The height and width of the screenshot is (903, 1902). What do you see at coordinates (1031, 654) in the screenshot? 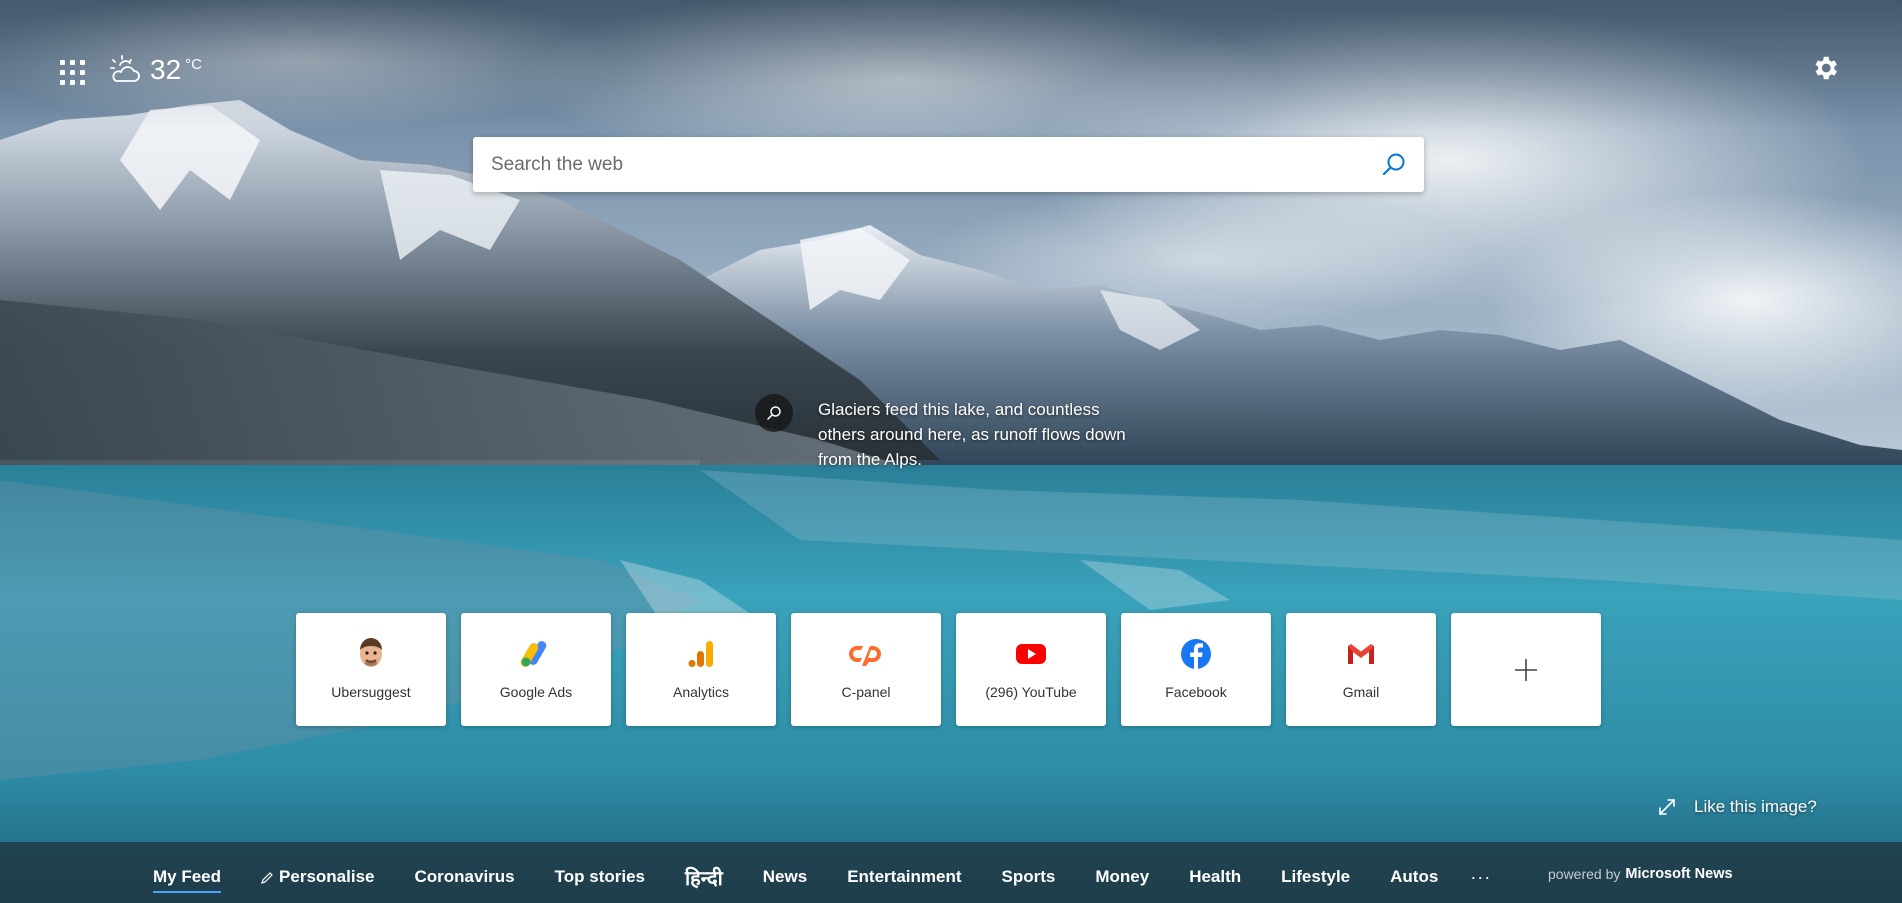
I see `youtube-icon` at bounding box center [1031, 654].